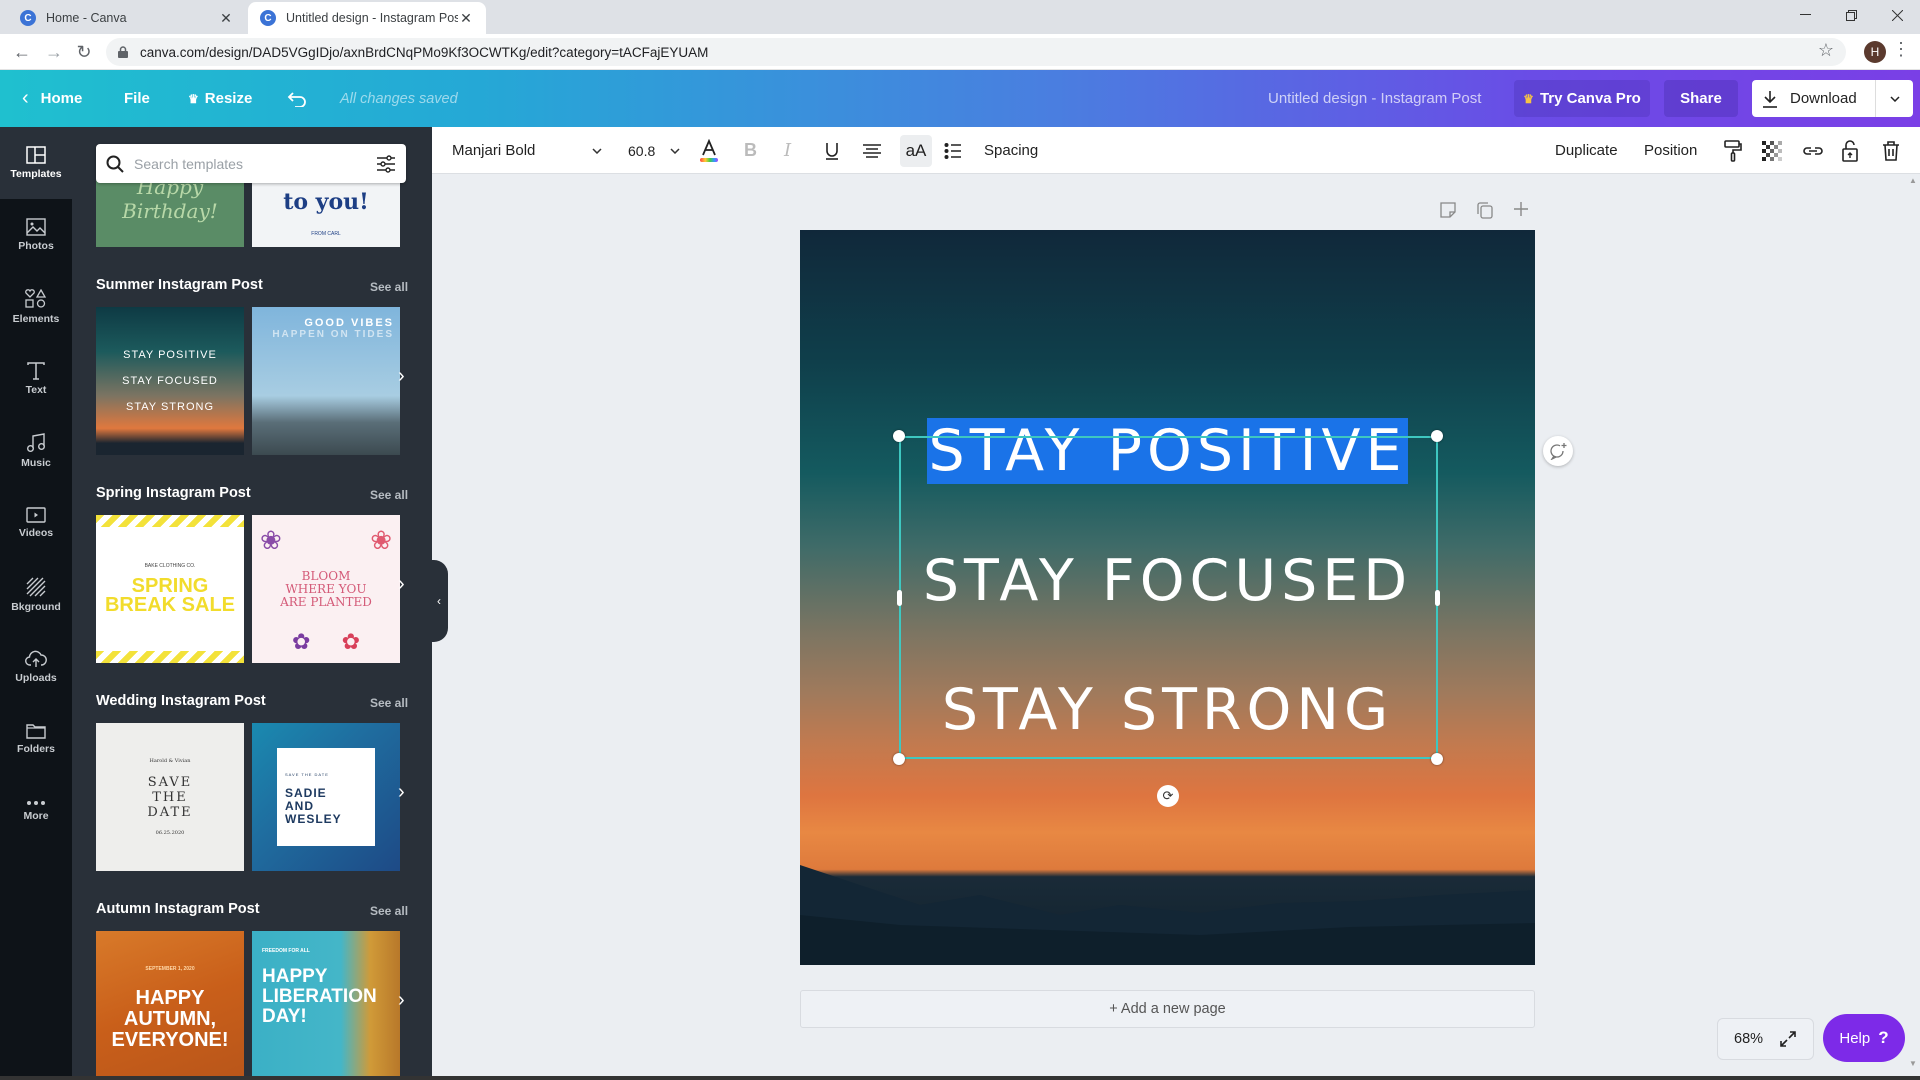 The height and width of the screenshot is (1080, 1920). Describe the element at coordinates (1850, 150) in the screenshot. I see `lock-button` at that location.